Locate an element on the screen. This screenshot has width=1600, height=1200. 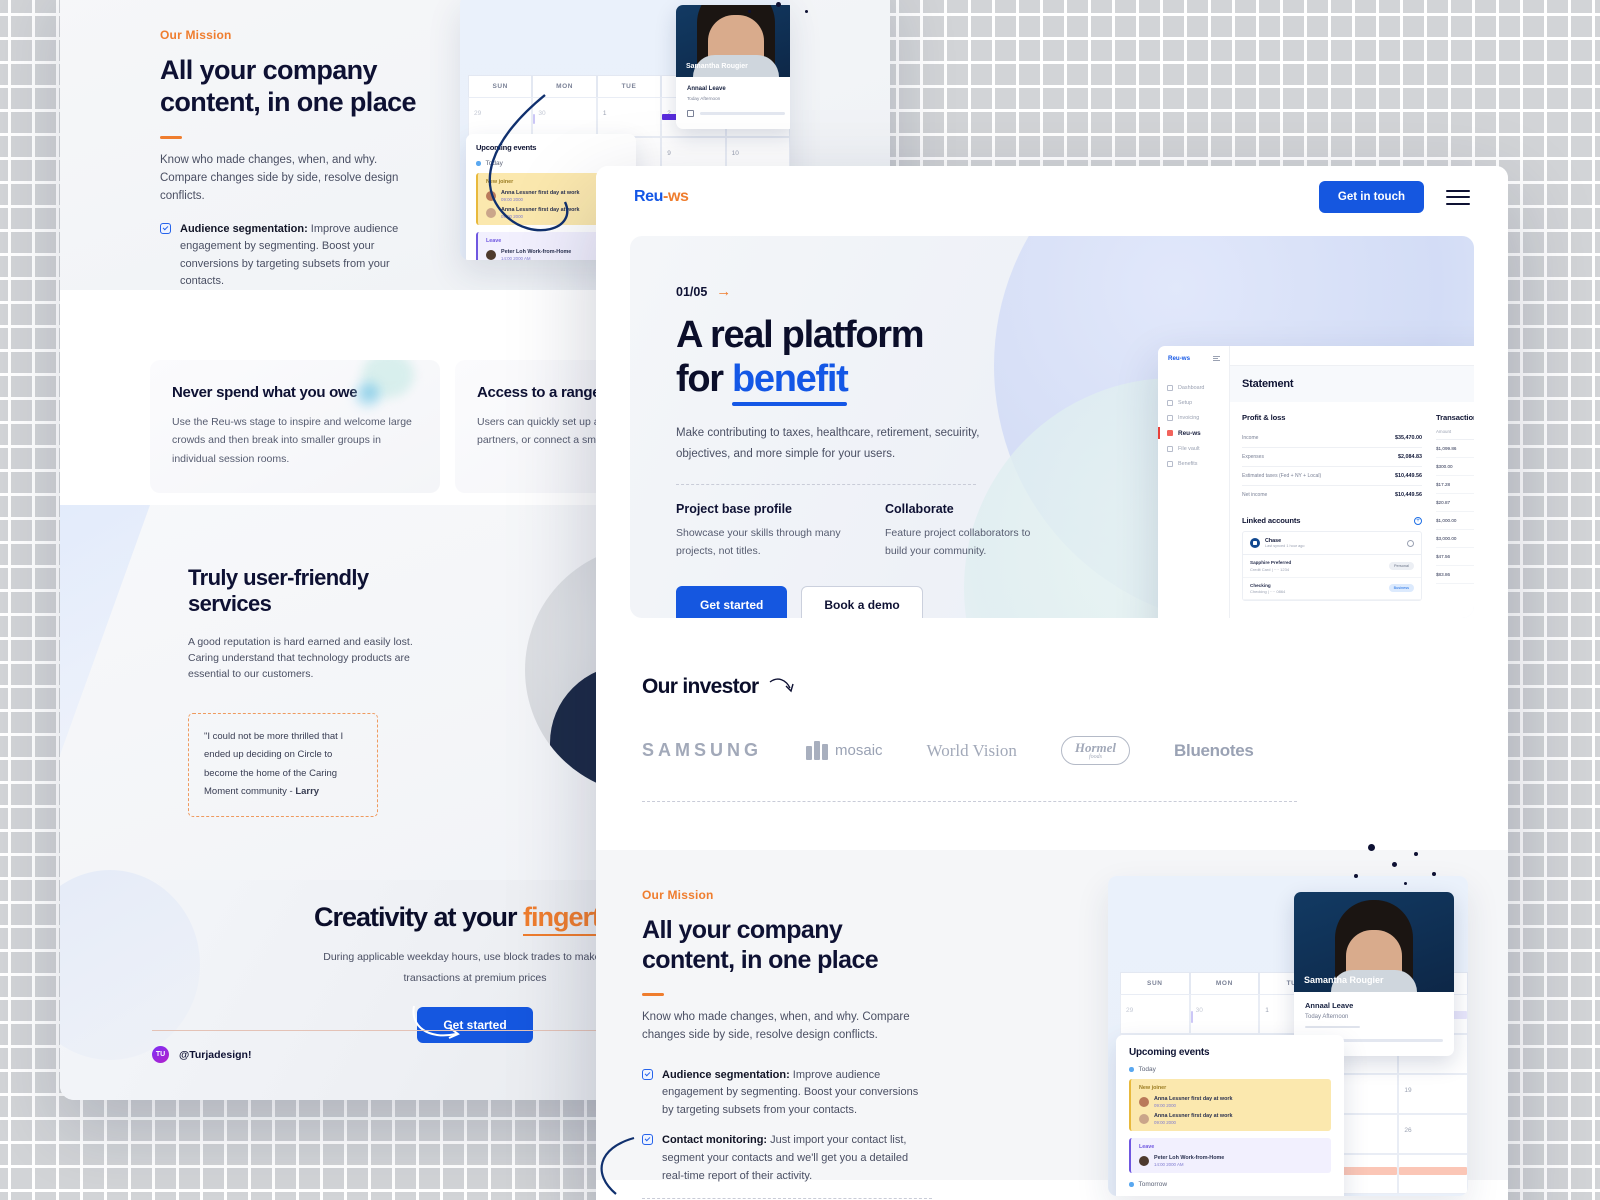
tx-amount: $17.28 is located at coordinates (1443, 484).